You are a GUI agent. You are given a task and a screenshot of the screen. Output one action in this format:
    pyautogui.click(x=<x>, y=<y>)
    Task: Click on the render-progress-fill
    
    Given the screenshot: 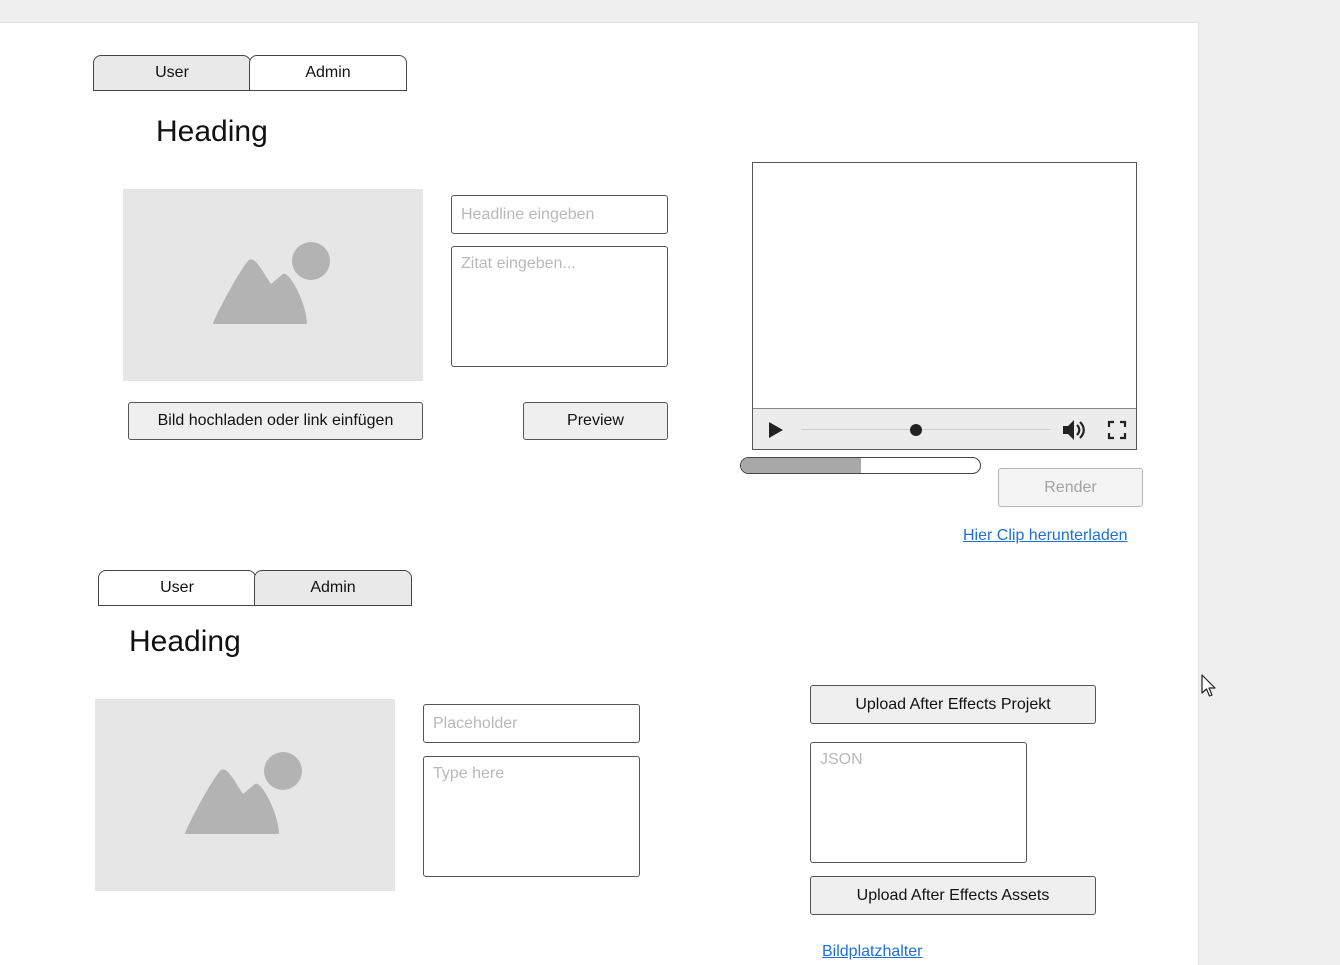 What is the action you would take?
    pyautogui.click(x=801, y=465)
    